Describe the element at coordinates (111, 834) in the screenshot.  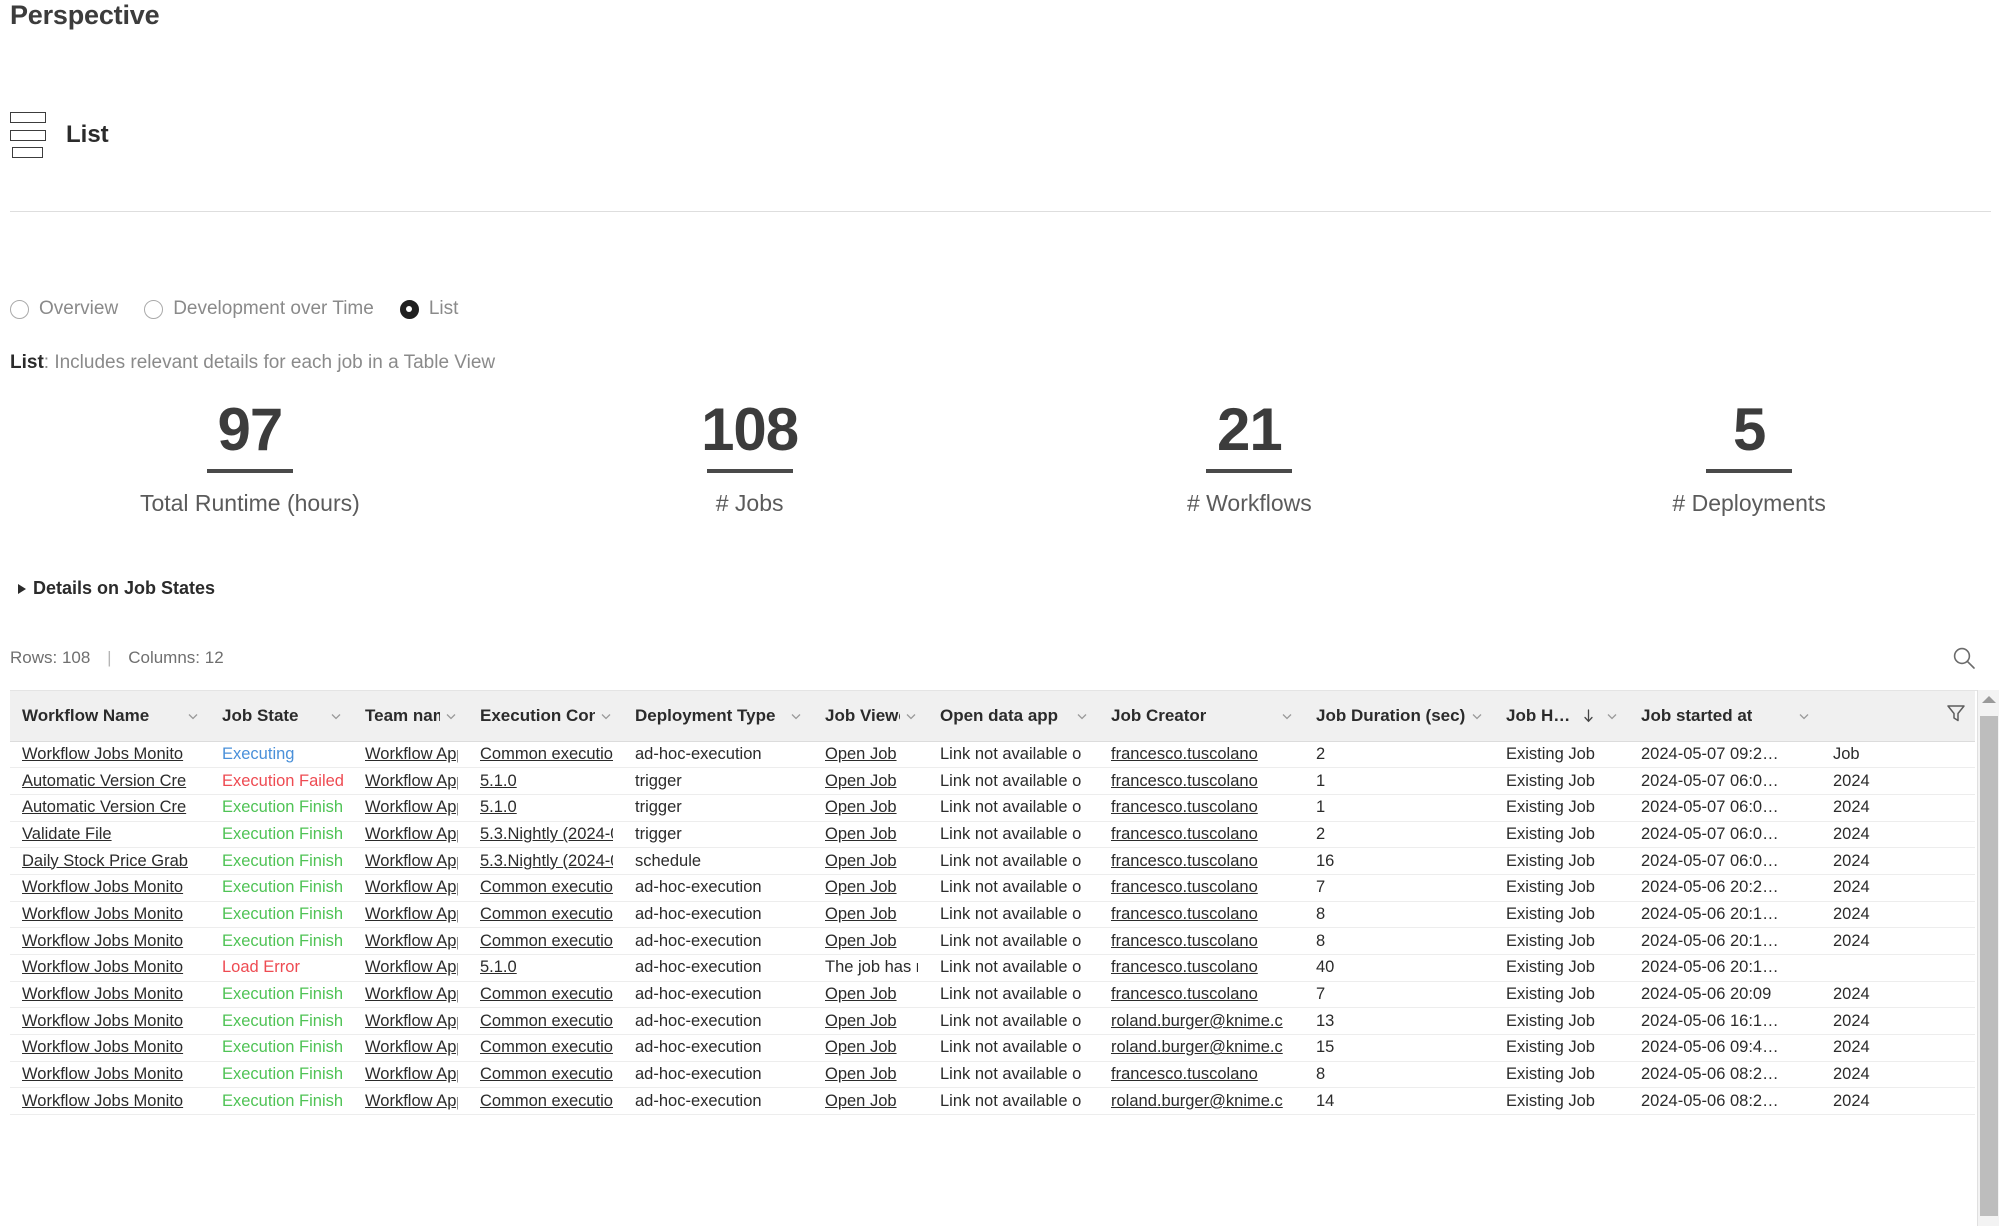
I see `workflow-name-link: Validate File` at that location.